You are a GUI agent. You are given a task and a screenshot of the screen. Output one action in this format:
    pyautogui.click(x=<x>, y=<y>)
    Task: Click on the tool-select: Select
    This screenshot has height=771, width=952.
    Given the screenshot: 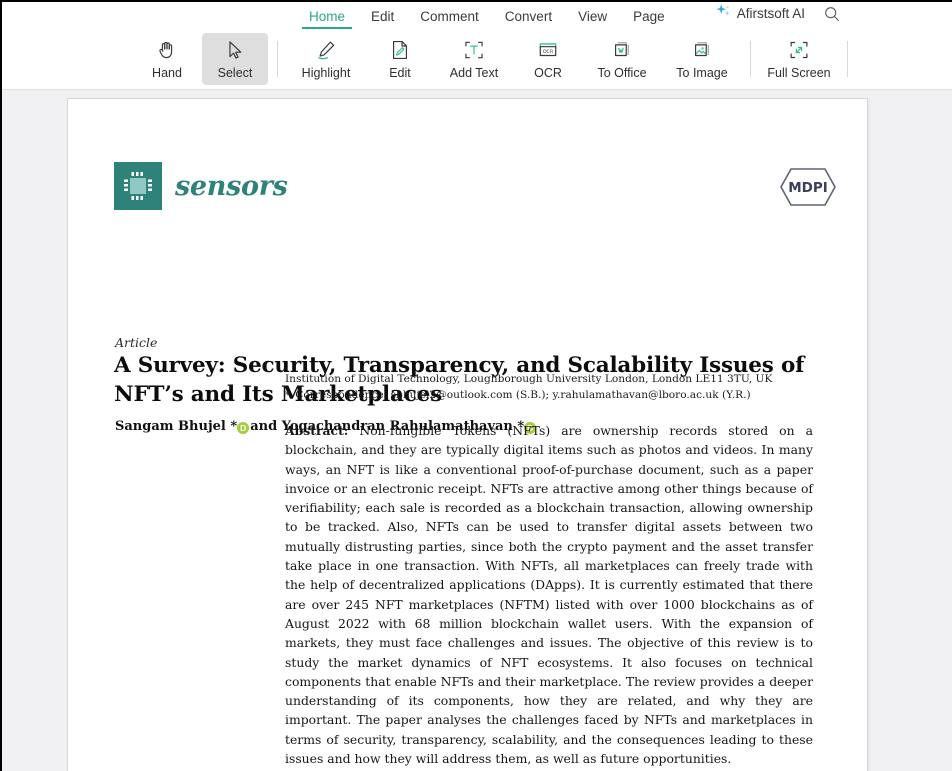 What is the action you would take?
    pyautogui.click(x=235, y=59)
    